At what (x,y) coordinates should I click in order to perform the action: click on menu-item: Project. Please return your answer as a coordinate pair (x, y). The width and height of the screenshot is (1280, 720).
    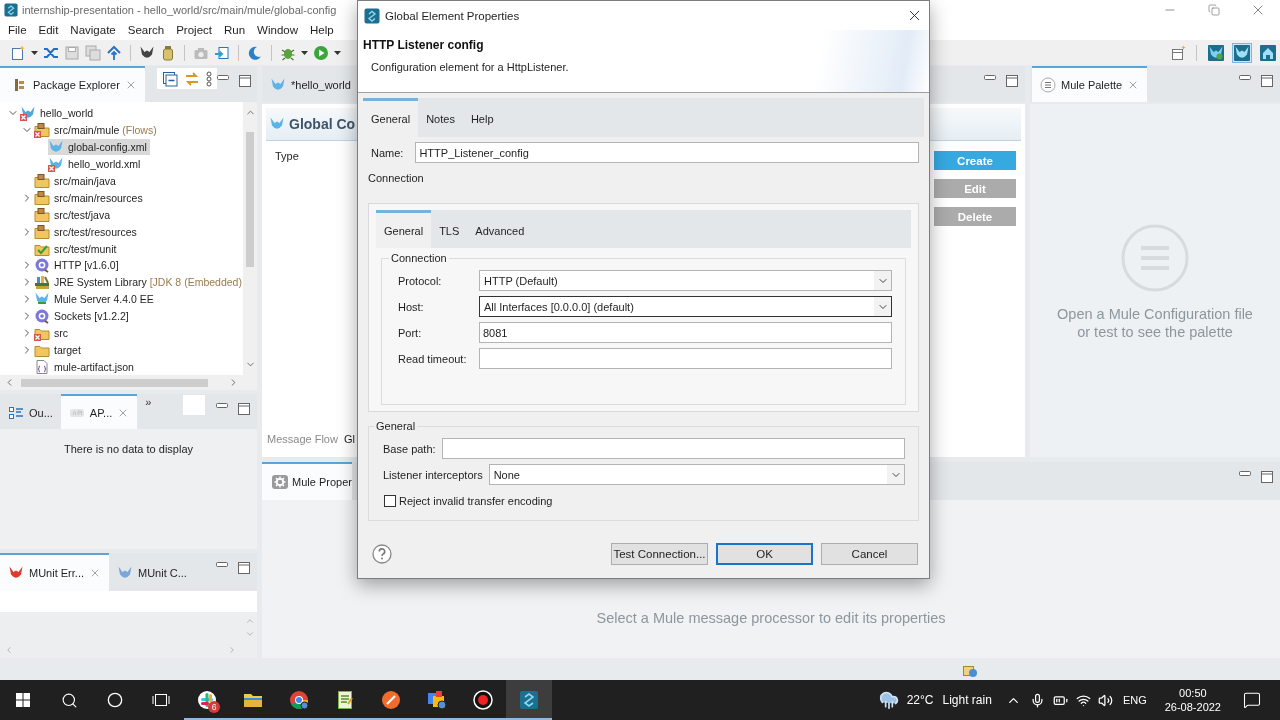
    Looking at the image, I should click on (194, 30).